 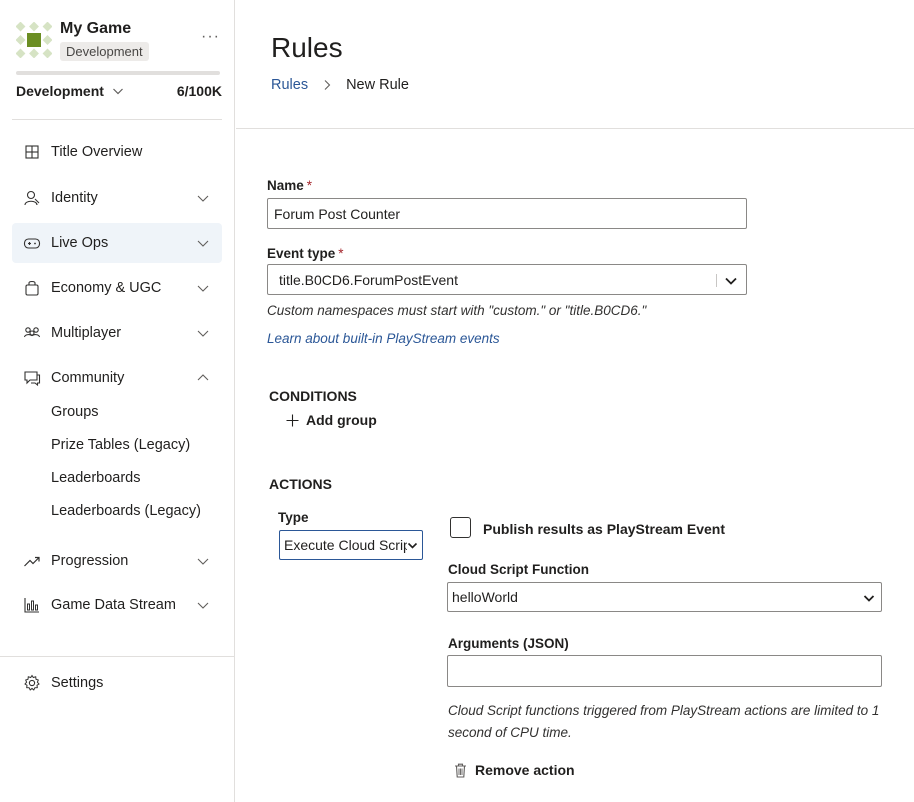 What do you see at coordinates (525, 770) in the screenshot?
I see `remove-action-label: Remove action` at bounding box center [525, 770].